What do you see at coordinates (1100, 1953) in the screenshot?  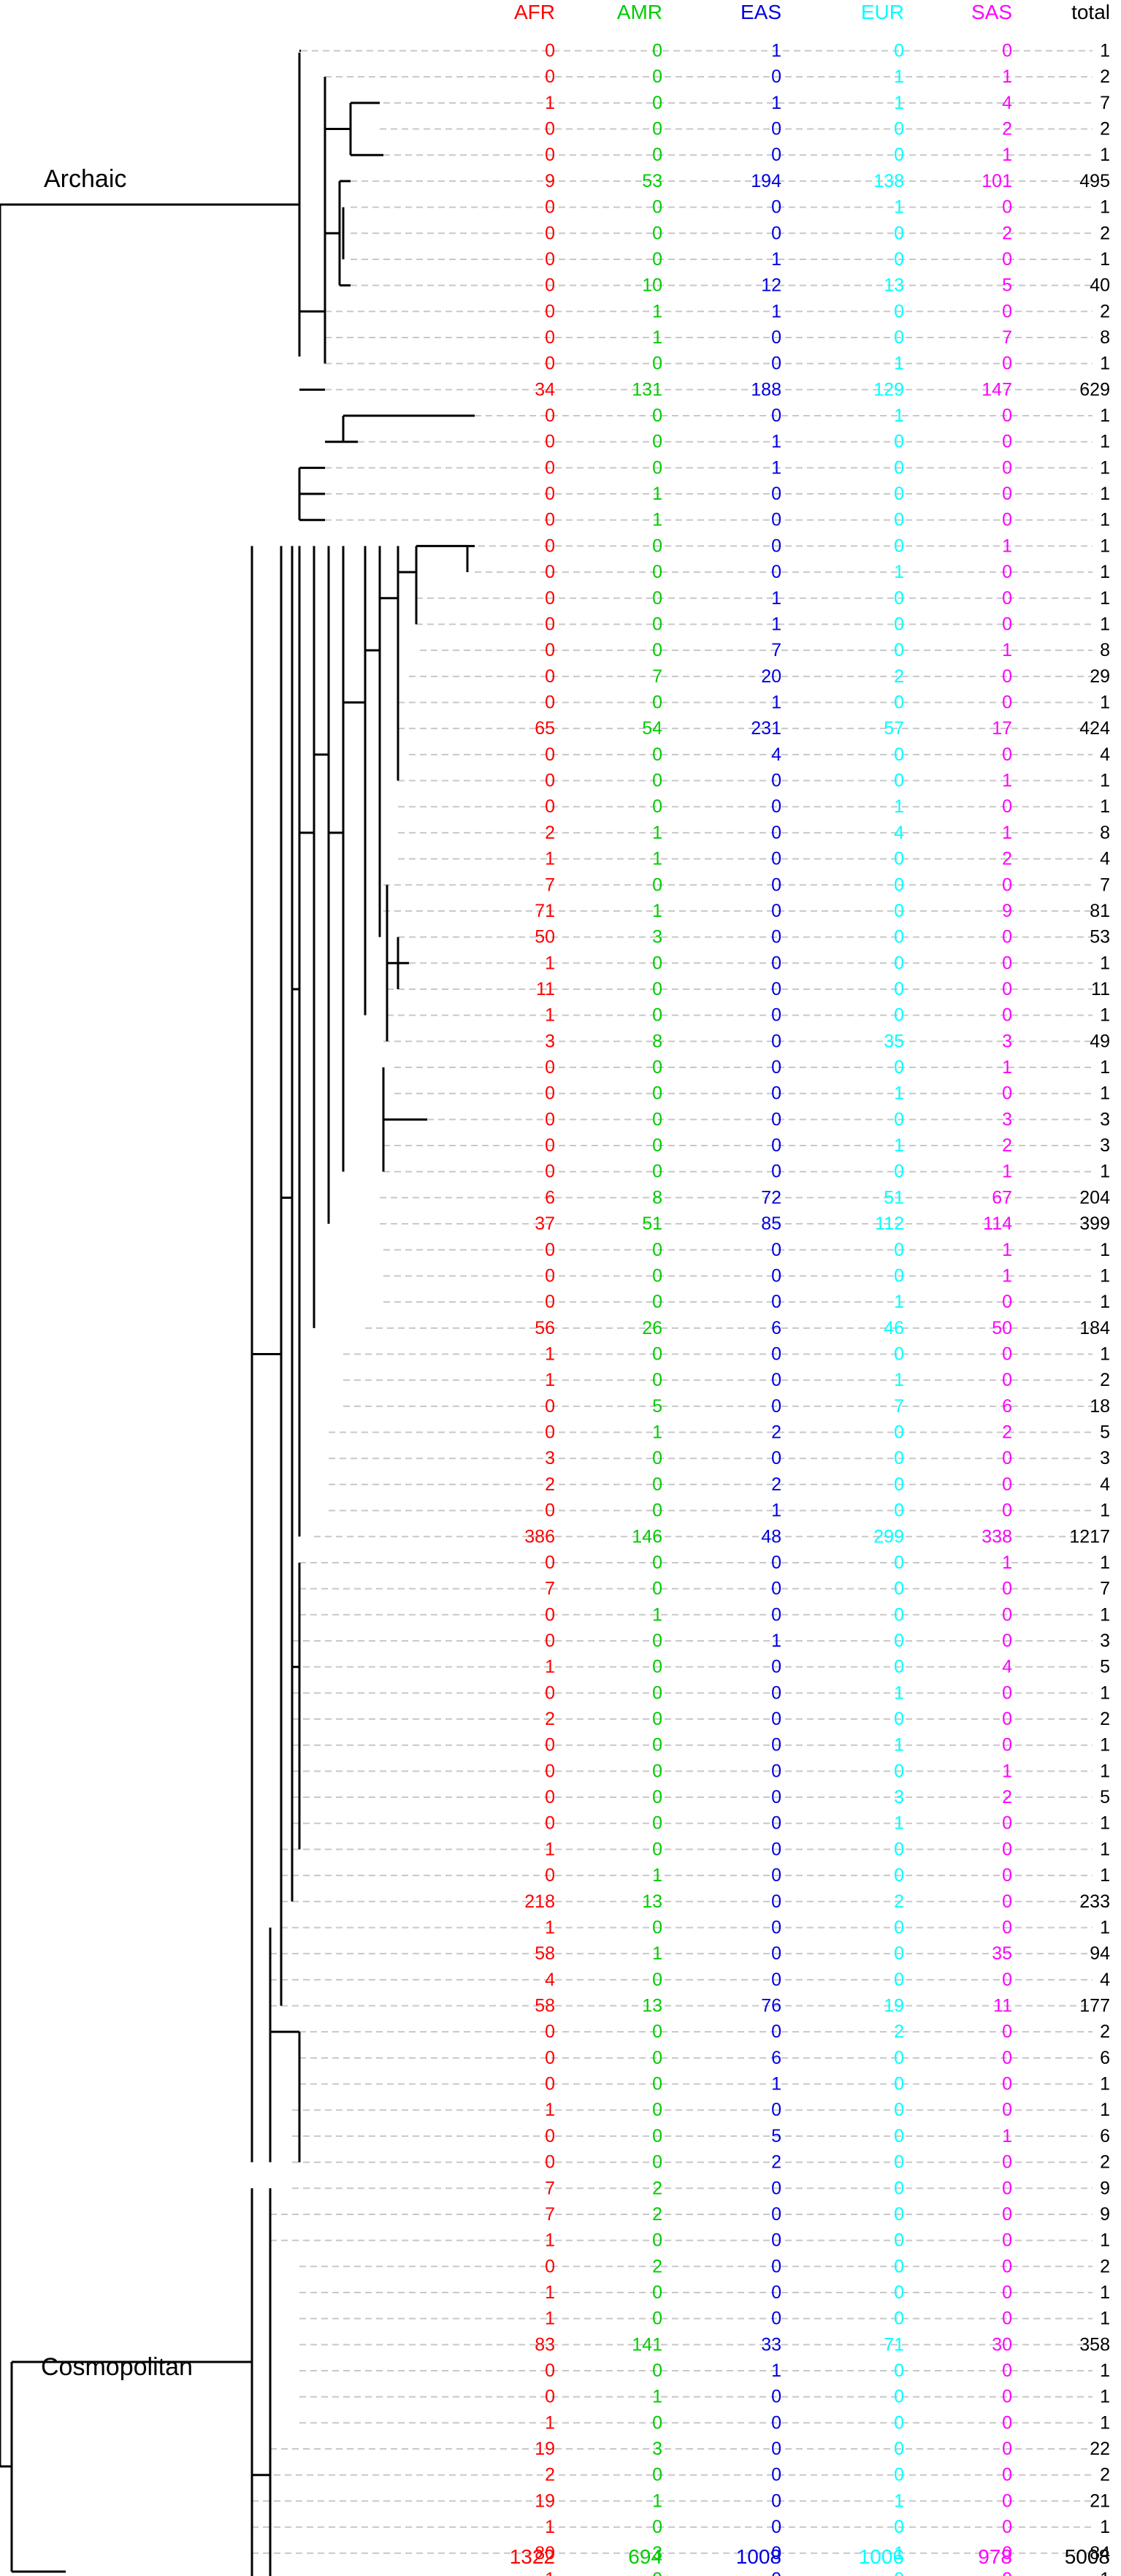 I see `cell-total: 94` at bounding box center [1100, 1953].